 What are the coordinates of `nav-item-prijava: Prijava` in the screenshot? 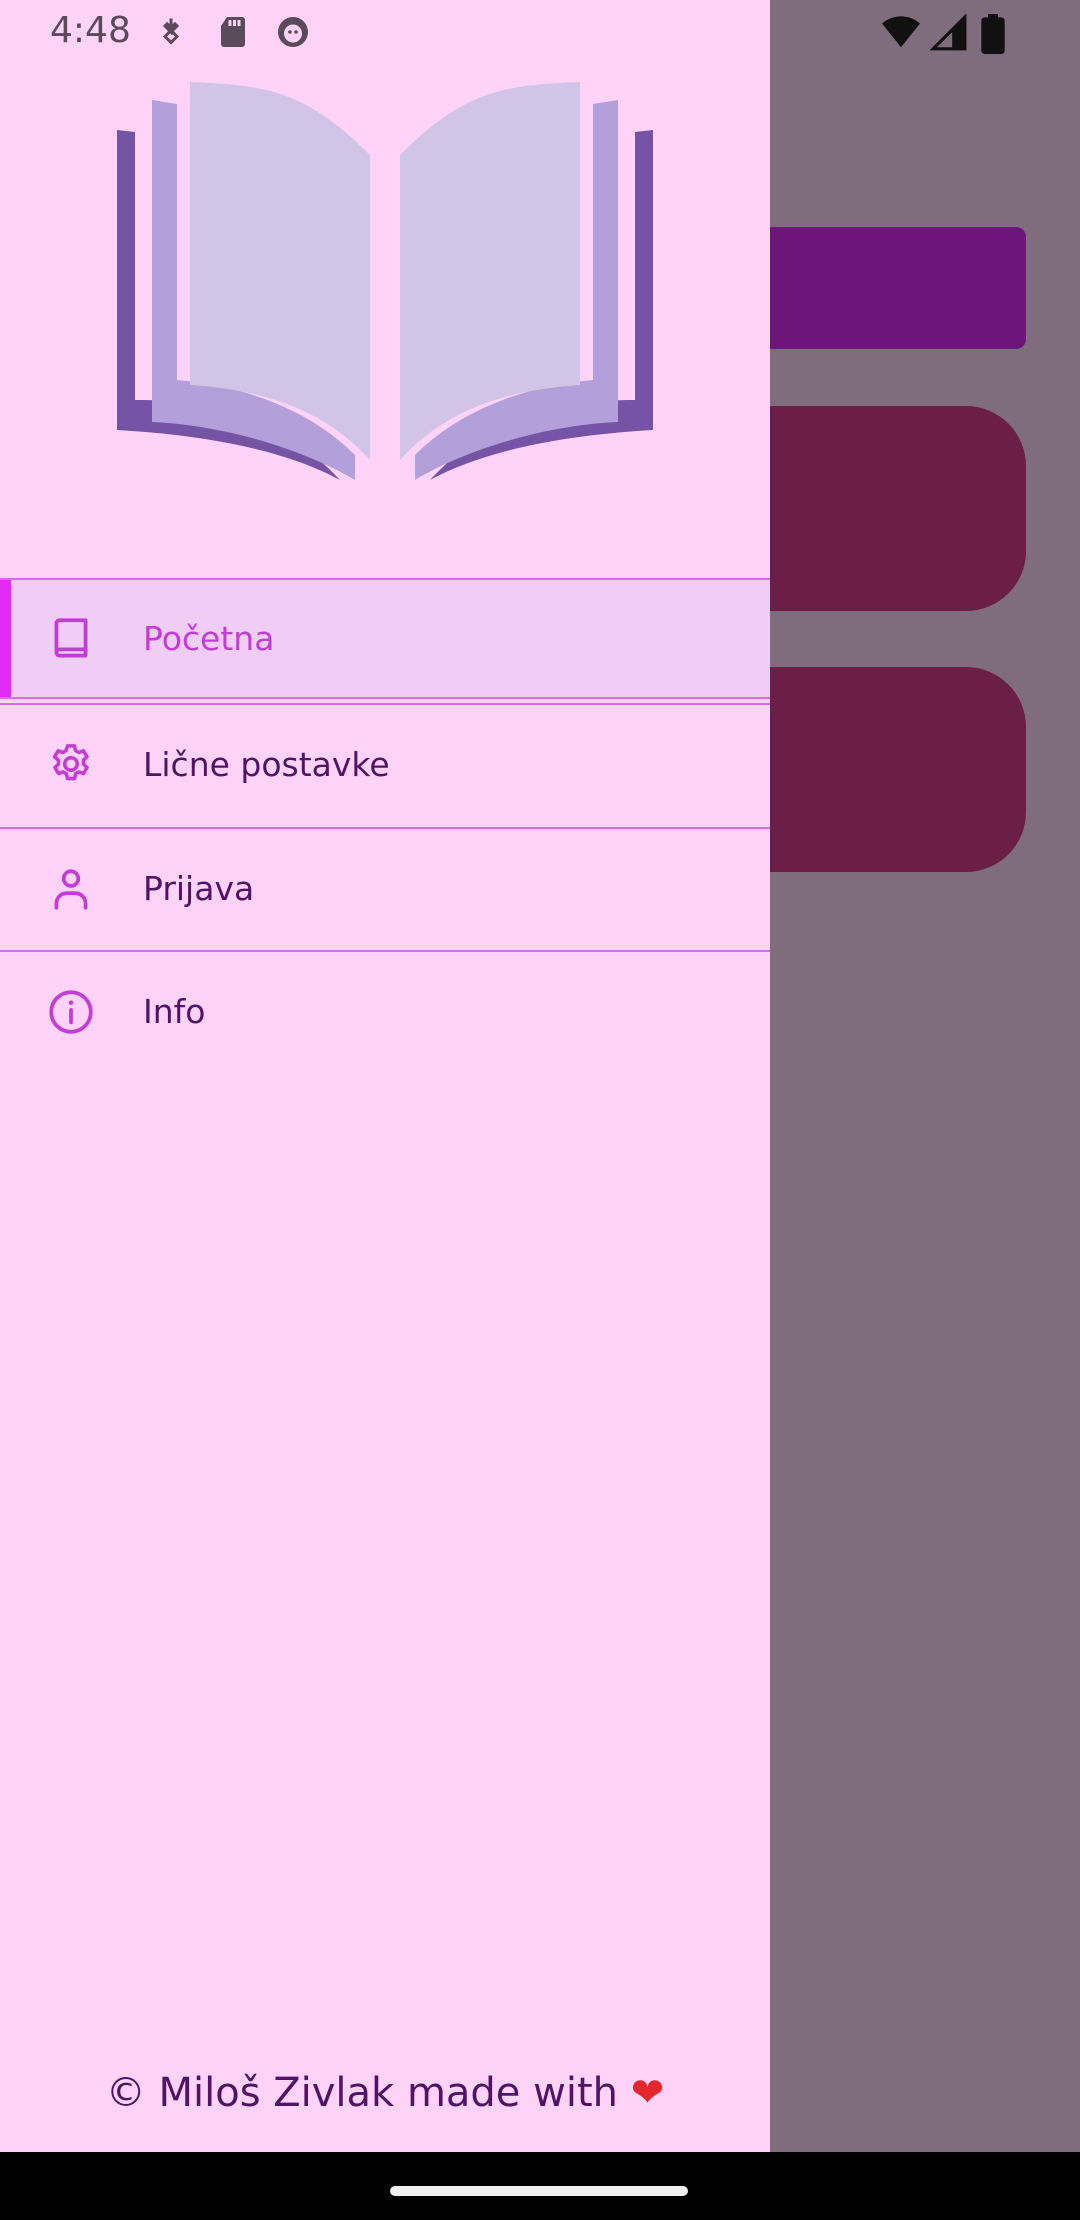 It's located at (385, 887).